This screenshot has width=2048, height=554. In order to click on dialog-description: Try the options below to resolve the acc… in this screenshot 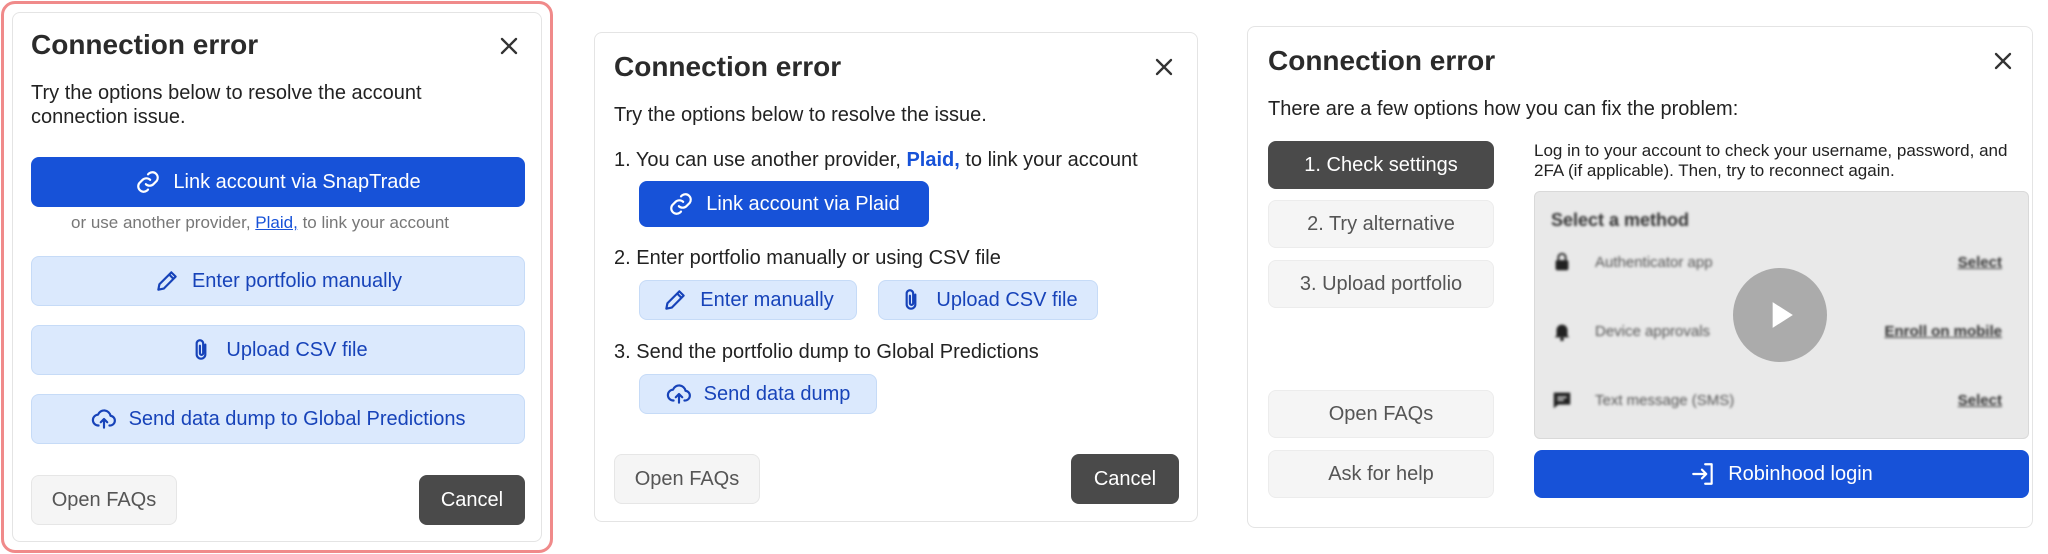, I will do `click(226, 105)`.